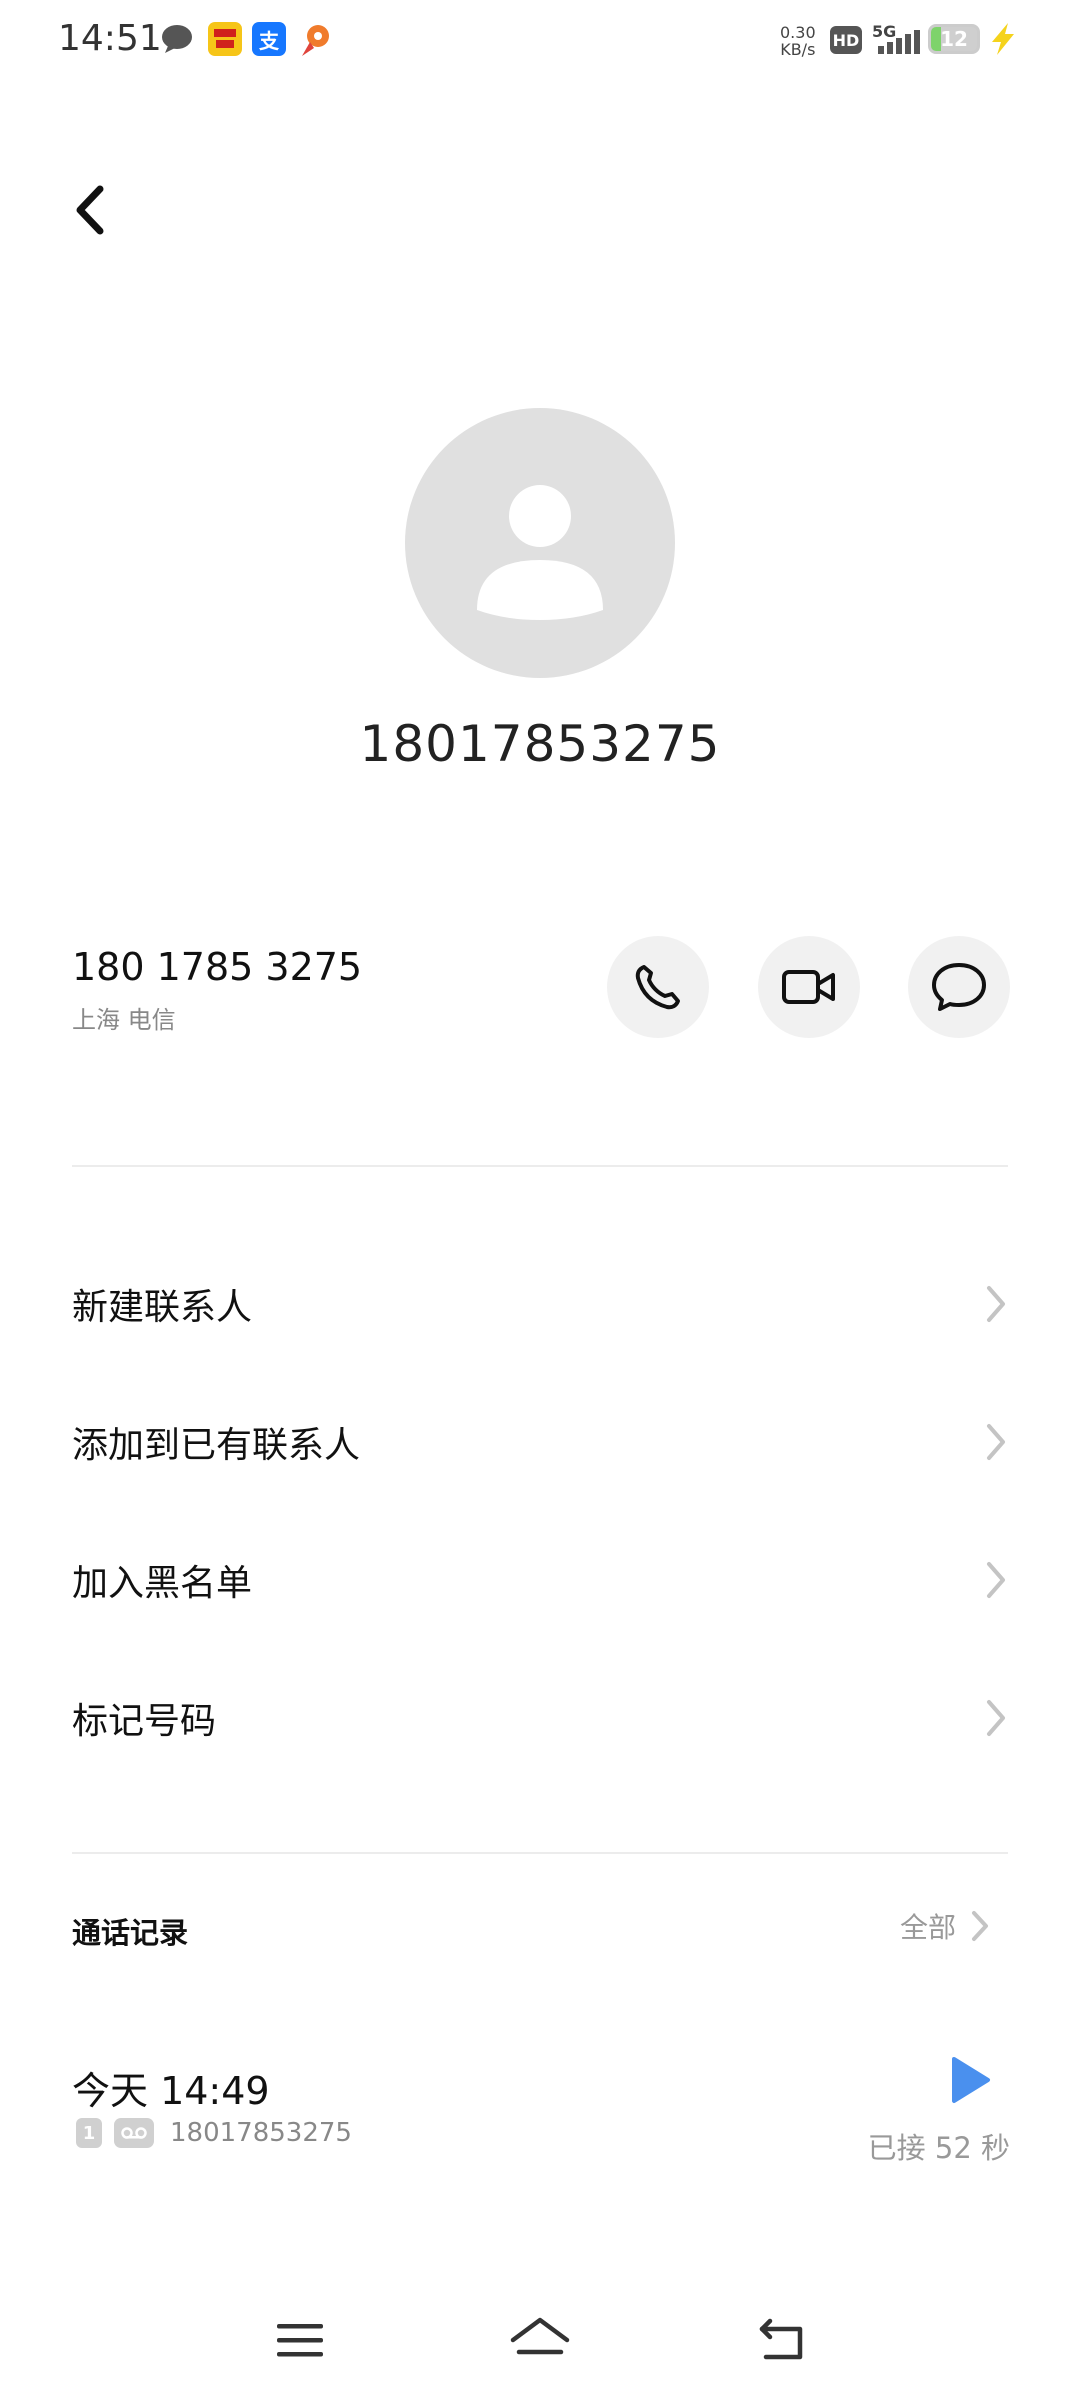 The width and height of the screenshot is (1080, 2400). I want to click on signal-icon, so click(900, 43).